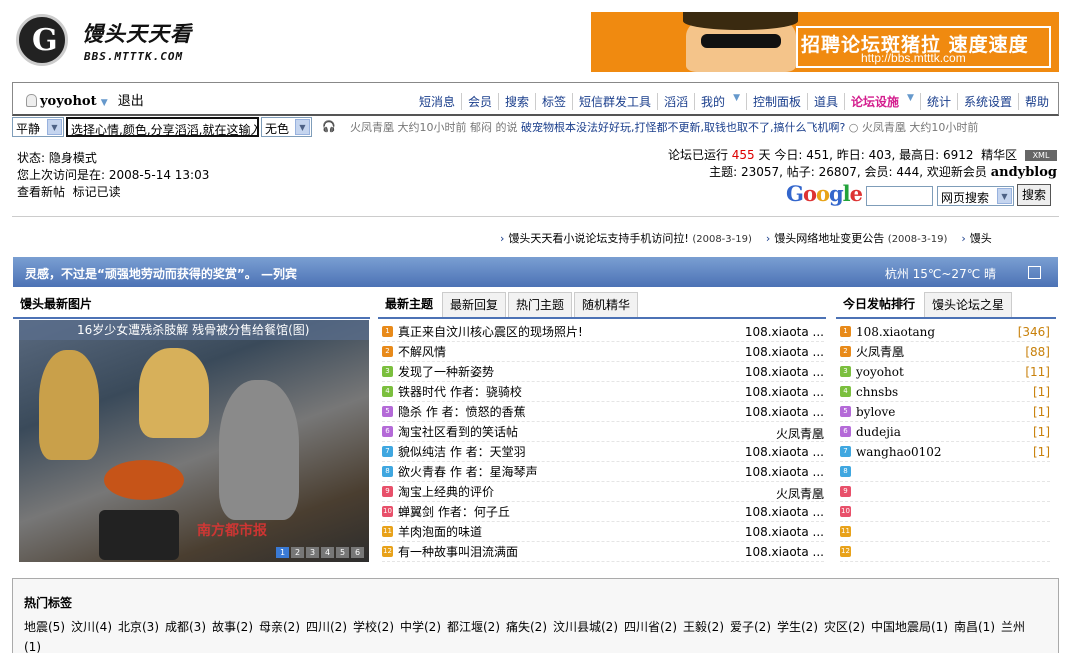  I want to click on tab-latest-topics: 最新主题, so click(409, 304).